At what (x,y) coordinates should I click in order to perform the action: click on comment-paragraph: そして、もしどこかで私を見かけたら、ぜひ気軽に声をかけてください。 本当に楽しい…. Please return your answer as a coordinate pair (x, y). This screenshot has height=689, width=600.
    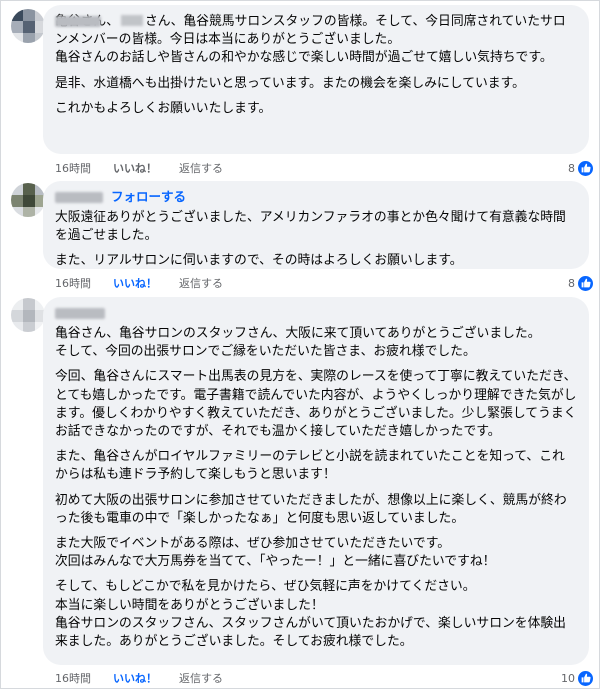
    Looking at the image, I should click on (310, 614).